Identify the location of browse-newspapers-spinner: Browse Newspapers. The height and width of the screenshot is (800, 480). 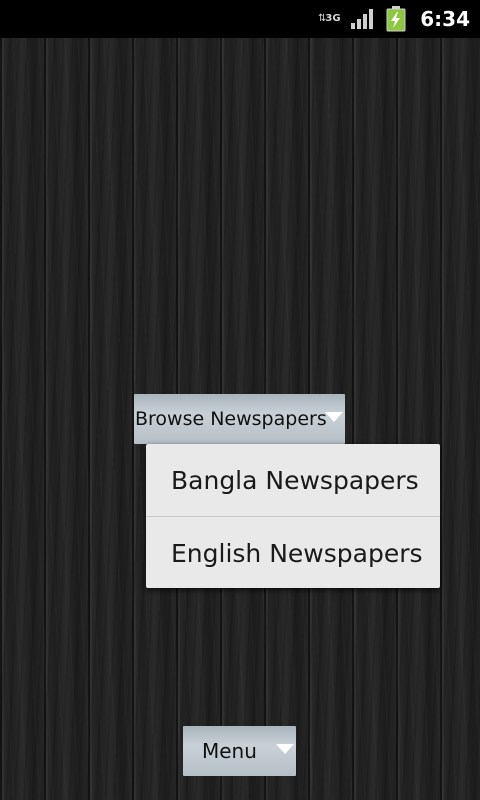
(239, 419).